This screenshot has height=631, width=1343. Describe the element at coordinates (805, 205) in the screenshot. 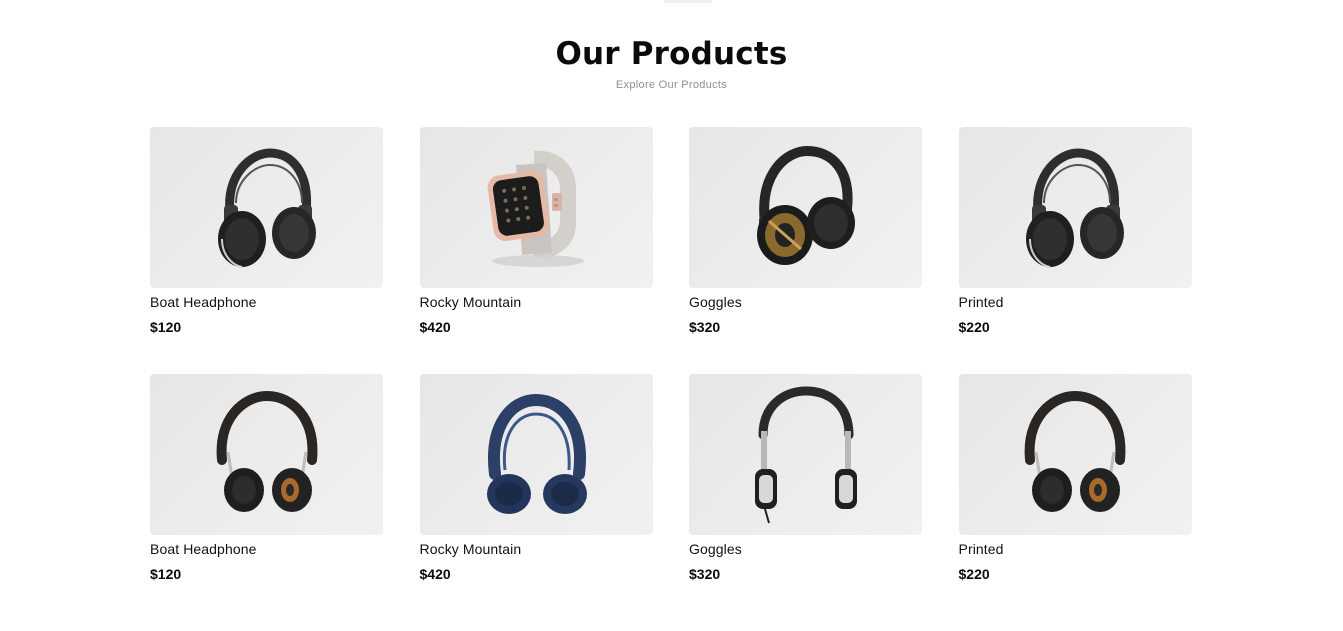

I see `headphone-gold-icon` at that location.